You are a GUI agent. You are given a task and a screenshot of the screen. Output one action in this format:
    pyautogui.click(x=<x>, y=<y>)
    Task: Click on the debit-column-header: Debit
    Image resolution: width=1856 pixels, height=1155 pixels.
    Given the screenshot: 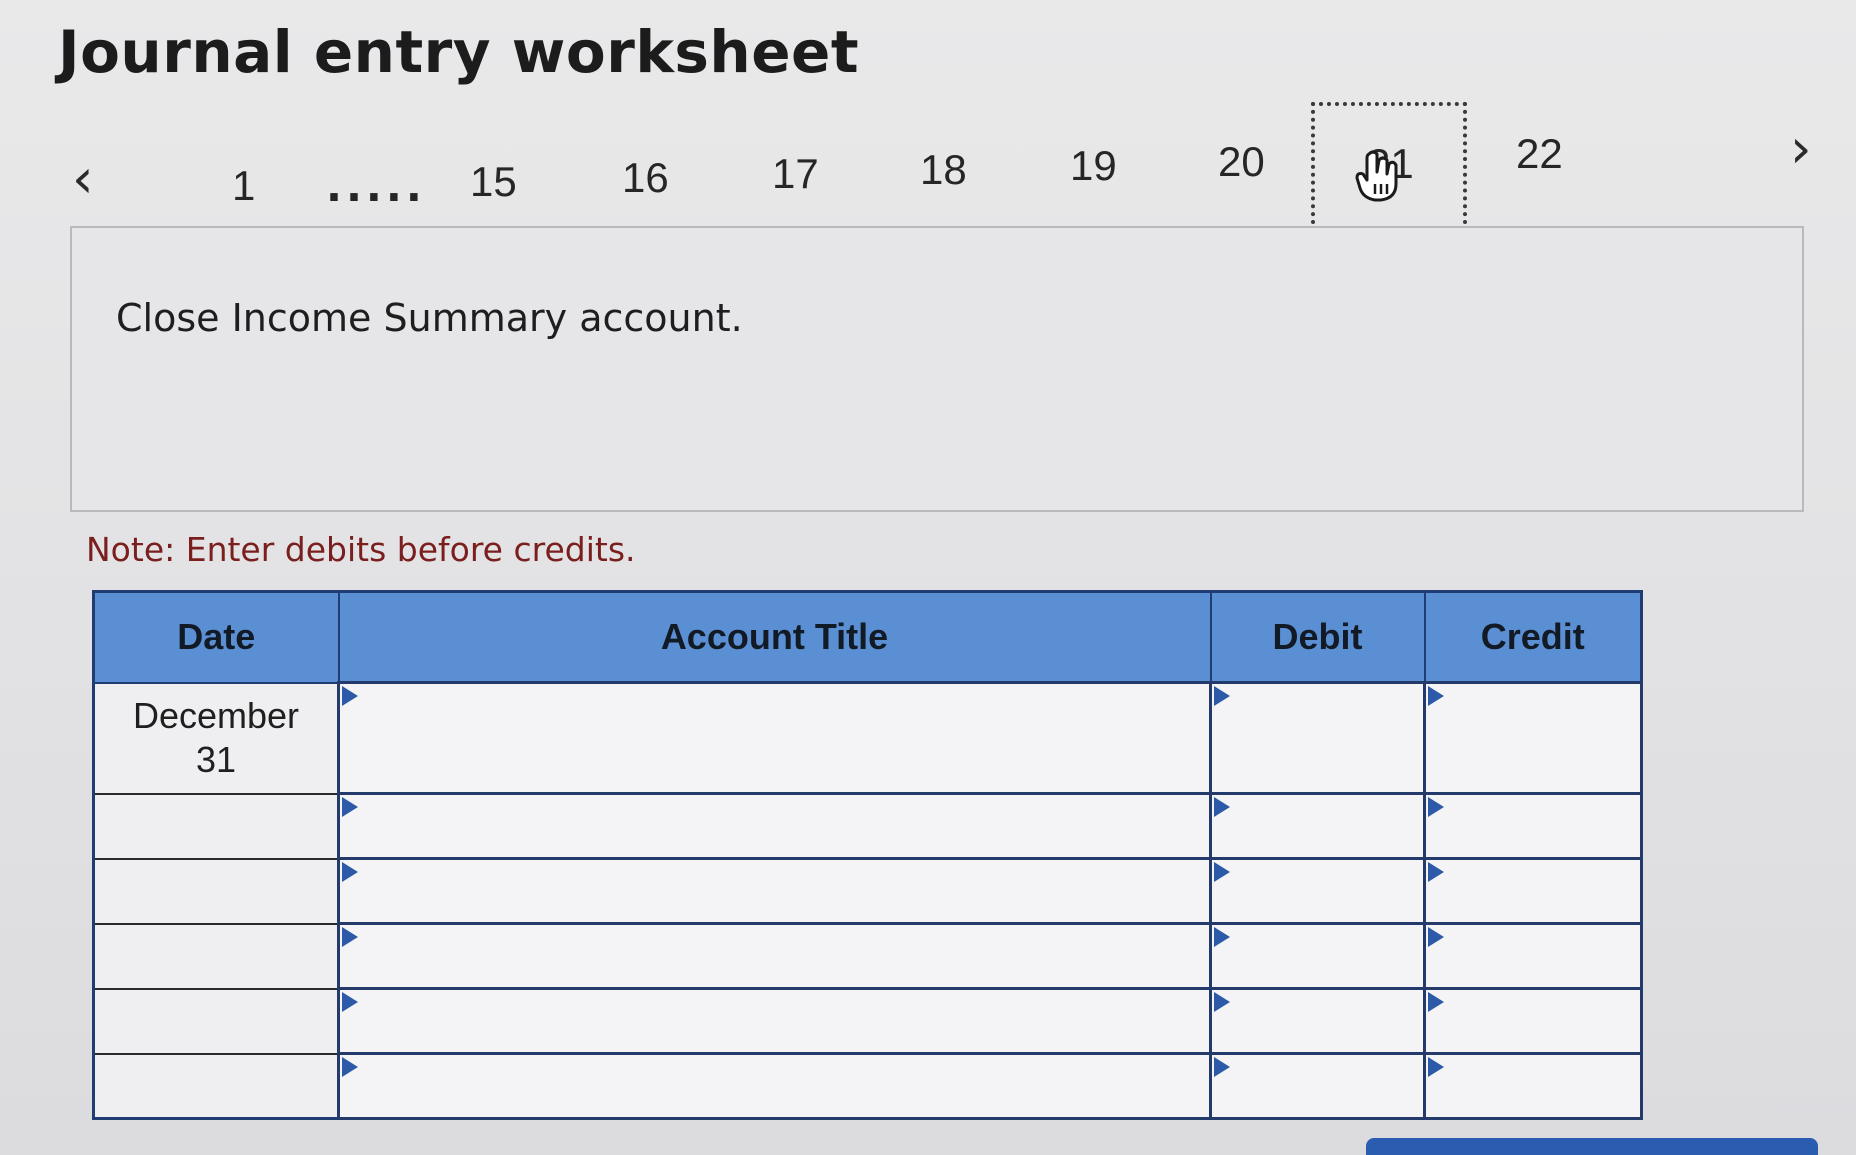 What is the action you would take?
    pyautogui.click(x=1317, y=637)
    